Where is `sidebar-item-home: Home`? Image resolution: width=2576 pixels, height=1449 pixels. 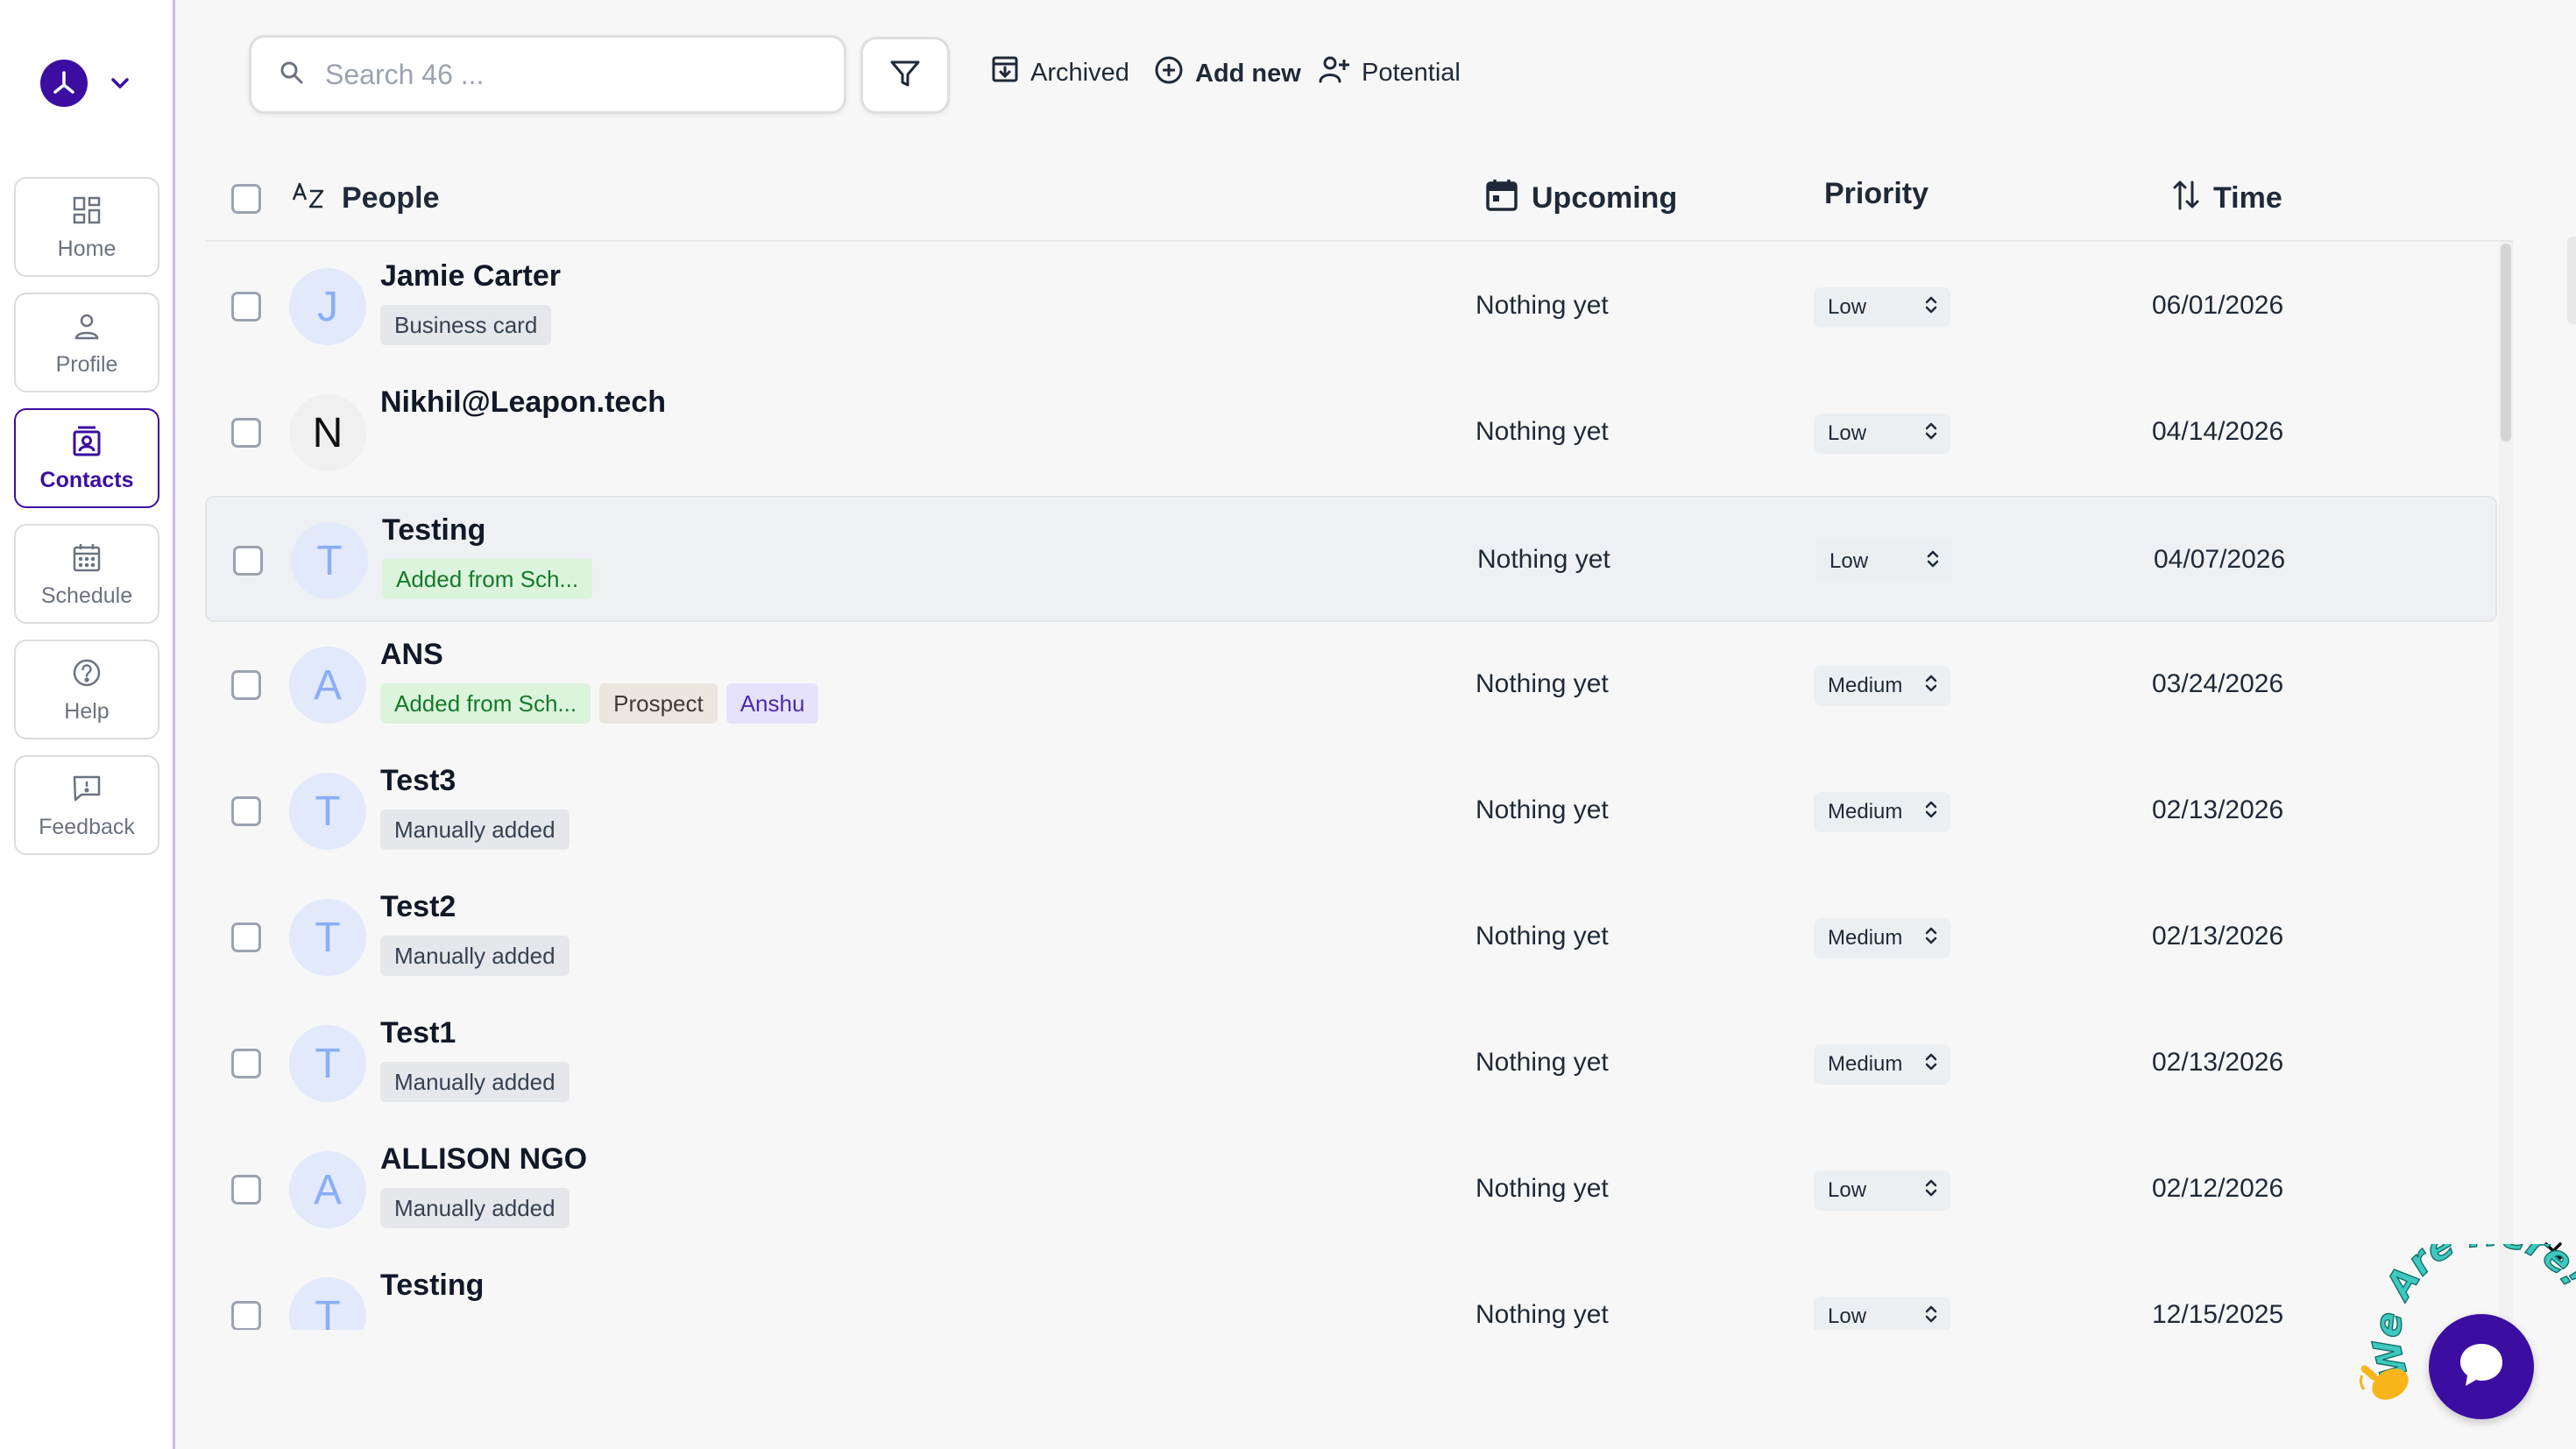
sidebar-item-home: Home is located at coordinates (86, 227).